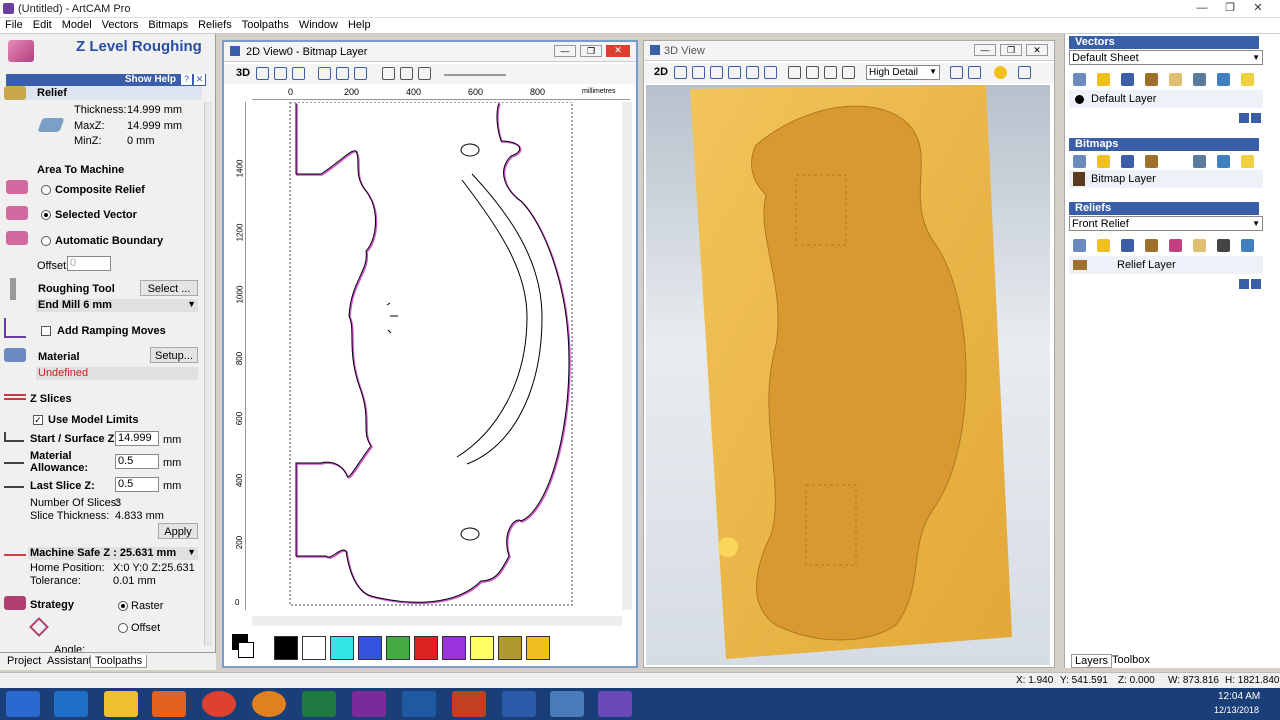 This screenshot has height=720, width=1280. Describe the element at coordinates (169, 704) in the screenshot. I see `media-icon` at that location.